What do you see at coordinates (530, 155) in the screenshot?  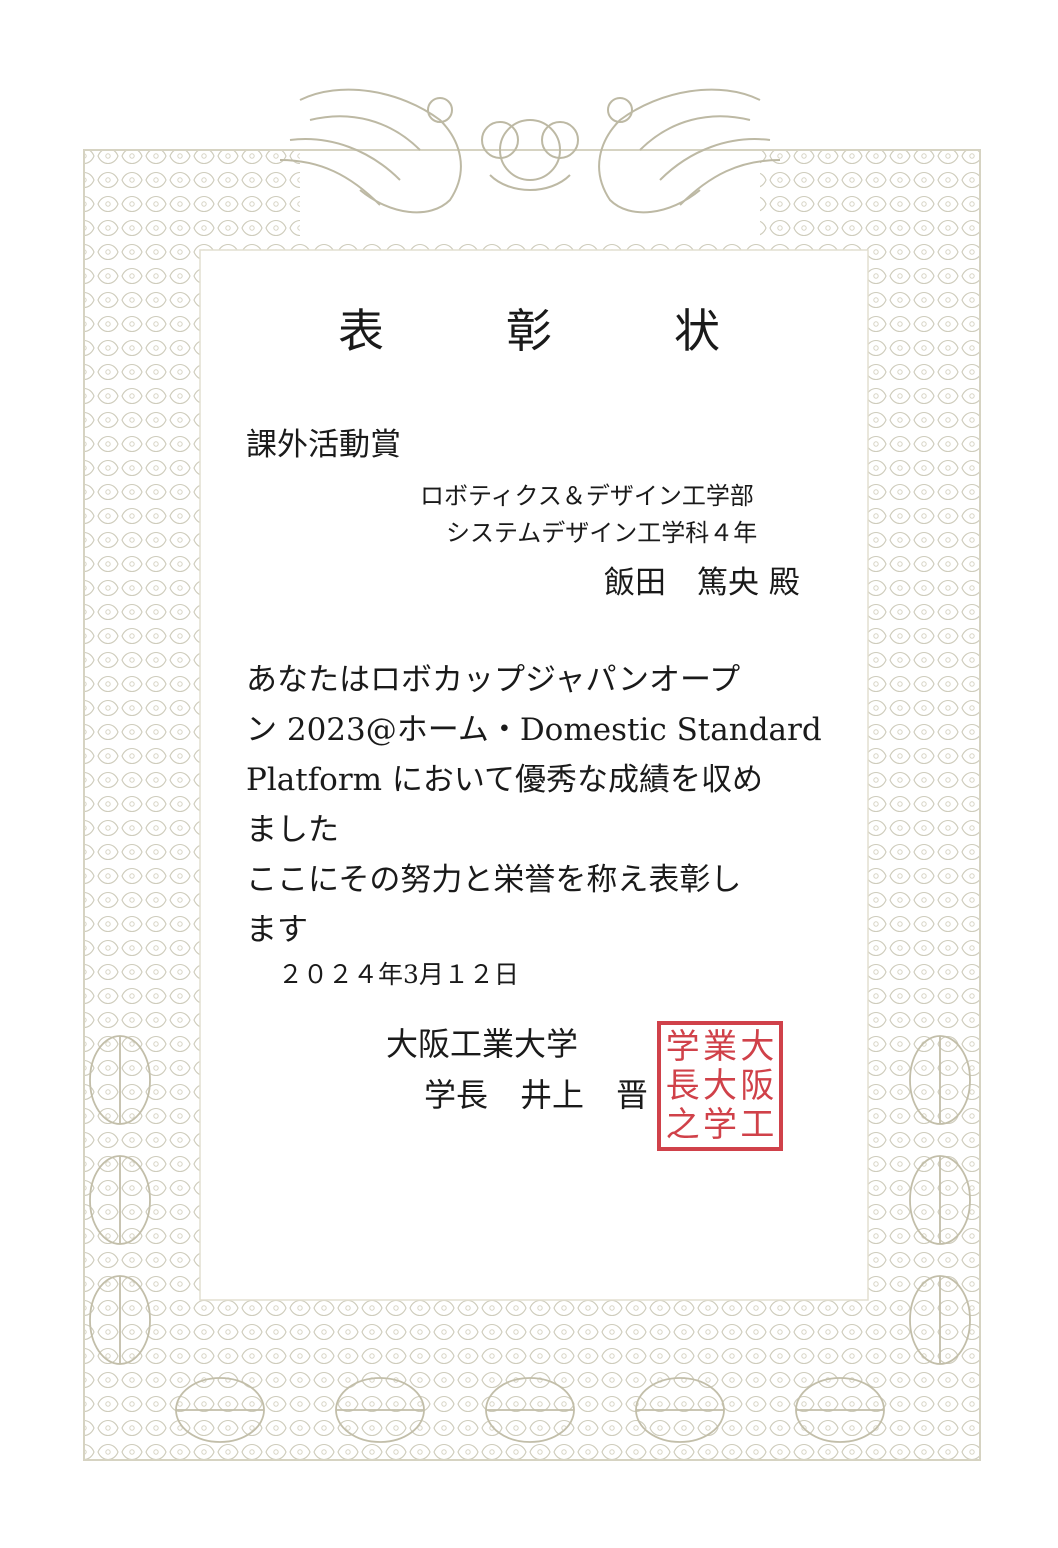 I see `cloud-ornament-icon` at bounding box center [530, 155].